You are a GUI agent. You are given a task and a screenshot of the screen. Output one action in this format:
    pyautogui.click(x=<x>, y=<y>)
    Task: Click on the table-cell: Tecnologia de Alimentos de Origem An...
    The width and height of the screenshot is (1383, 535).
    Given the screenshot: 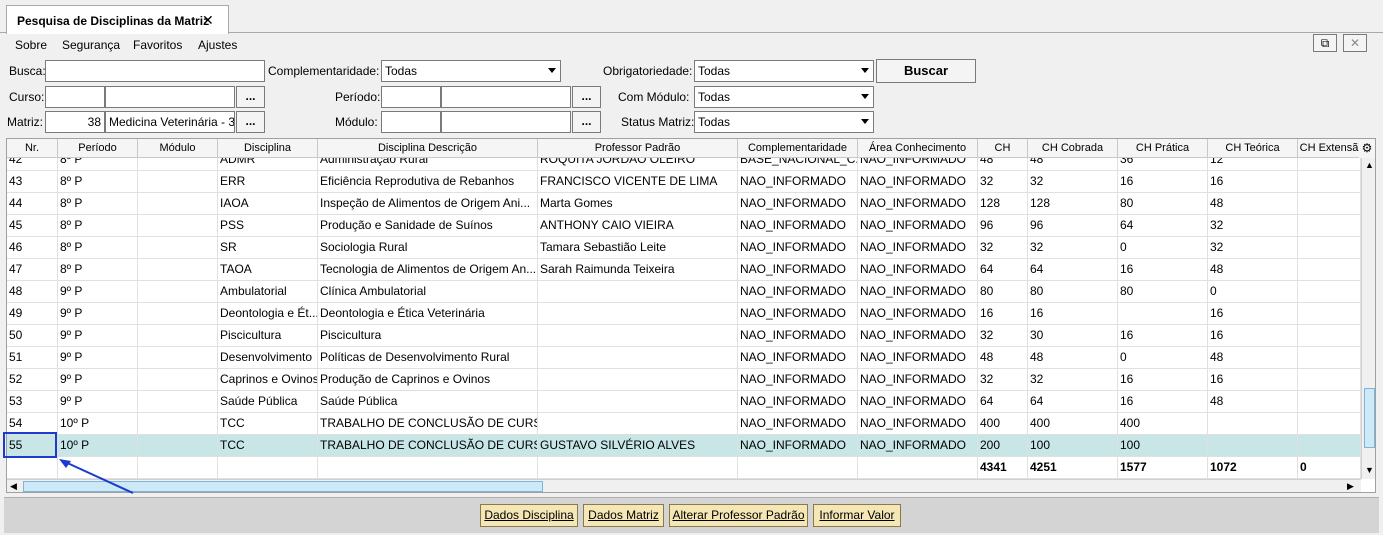 What is the action you would take?
    pyautogui.click(x=428, y=270)
    